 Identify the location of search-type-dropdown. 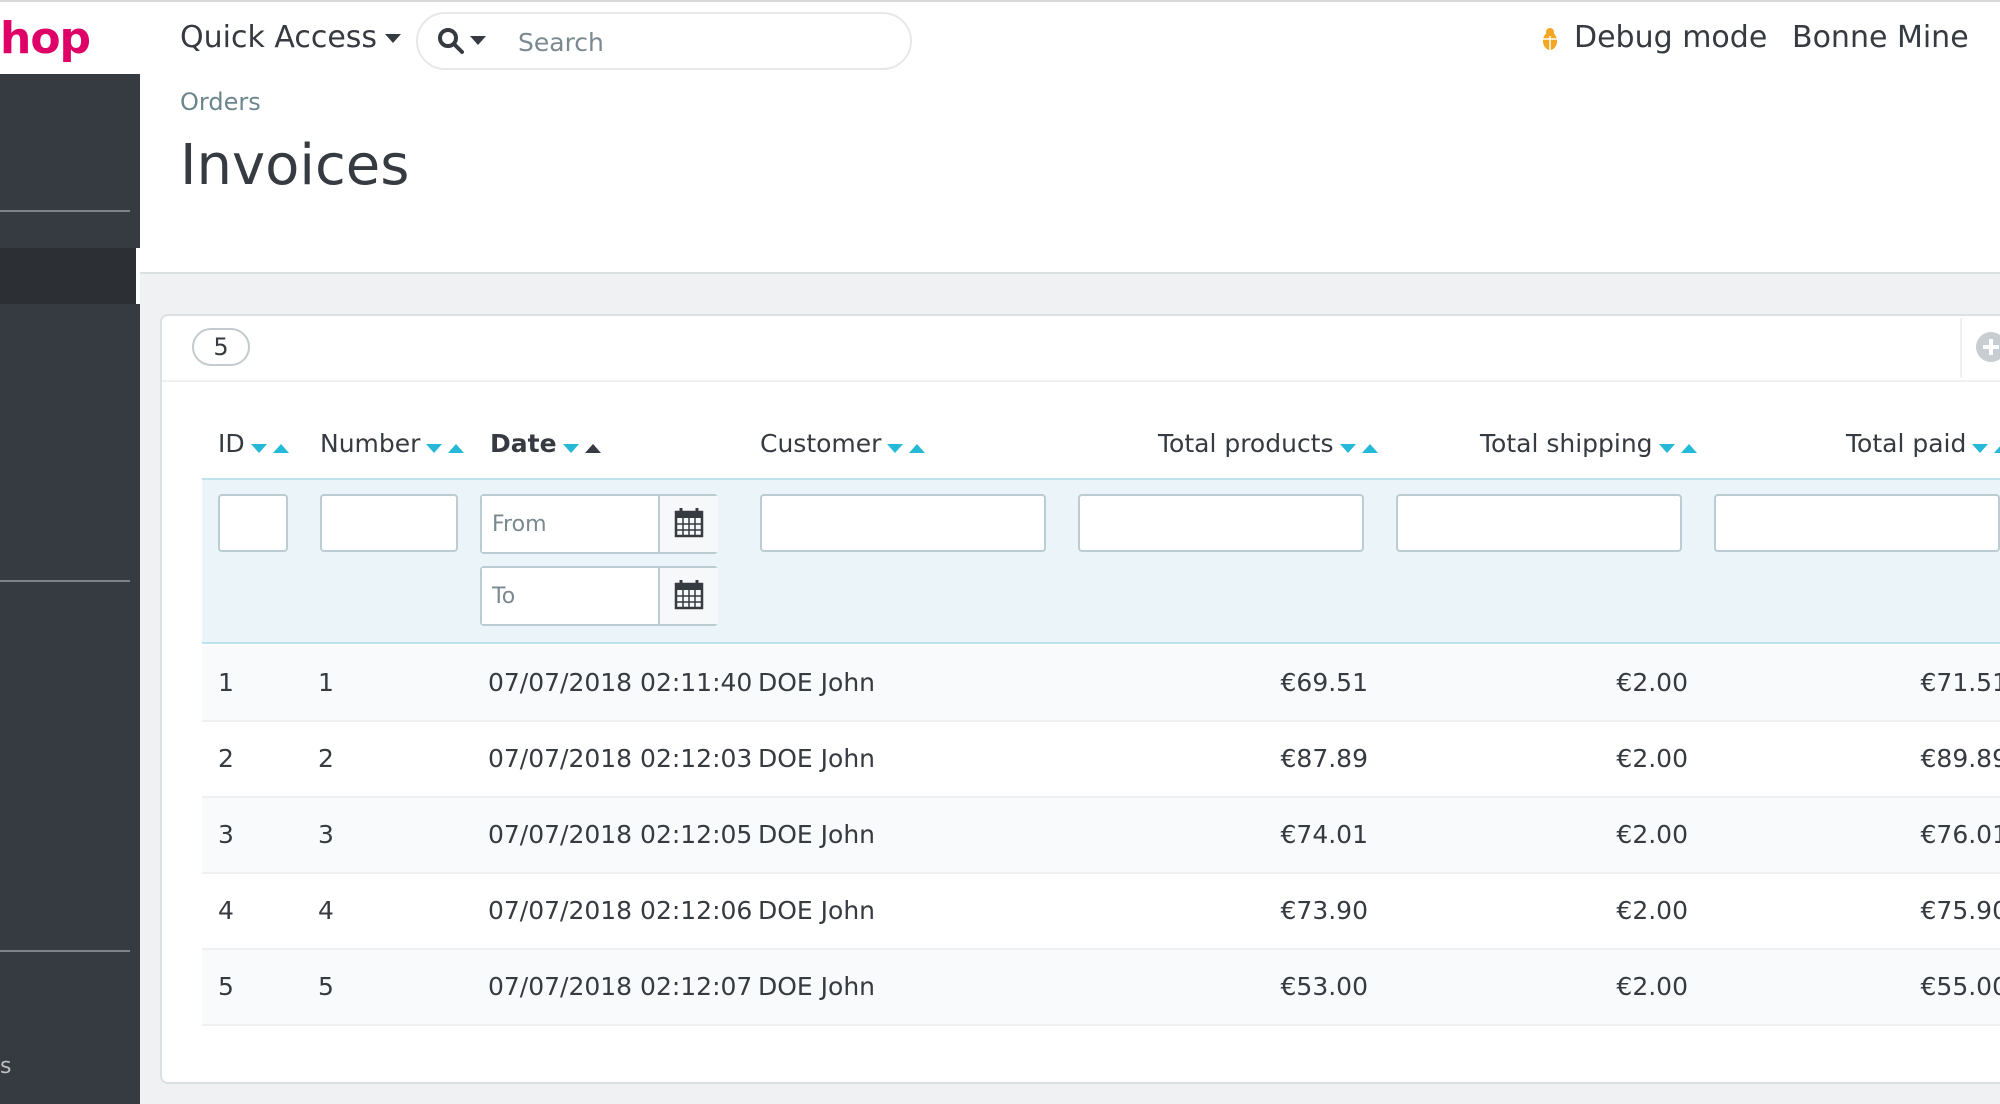
(468, 42).